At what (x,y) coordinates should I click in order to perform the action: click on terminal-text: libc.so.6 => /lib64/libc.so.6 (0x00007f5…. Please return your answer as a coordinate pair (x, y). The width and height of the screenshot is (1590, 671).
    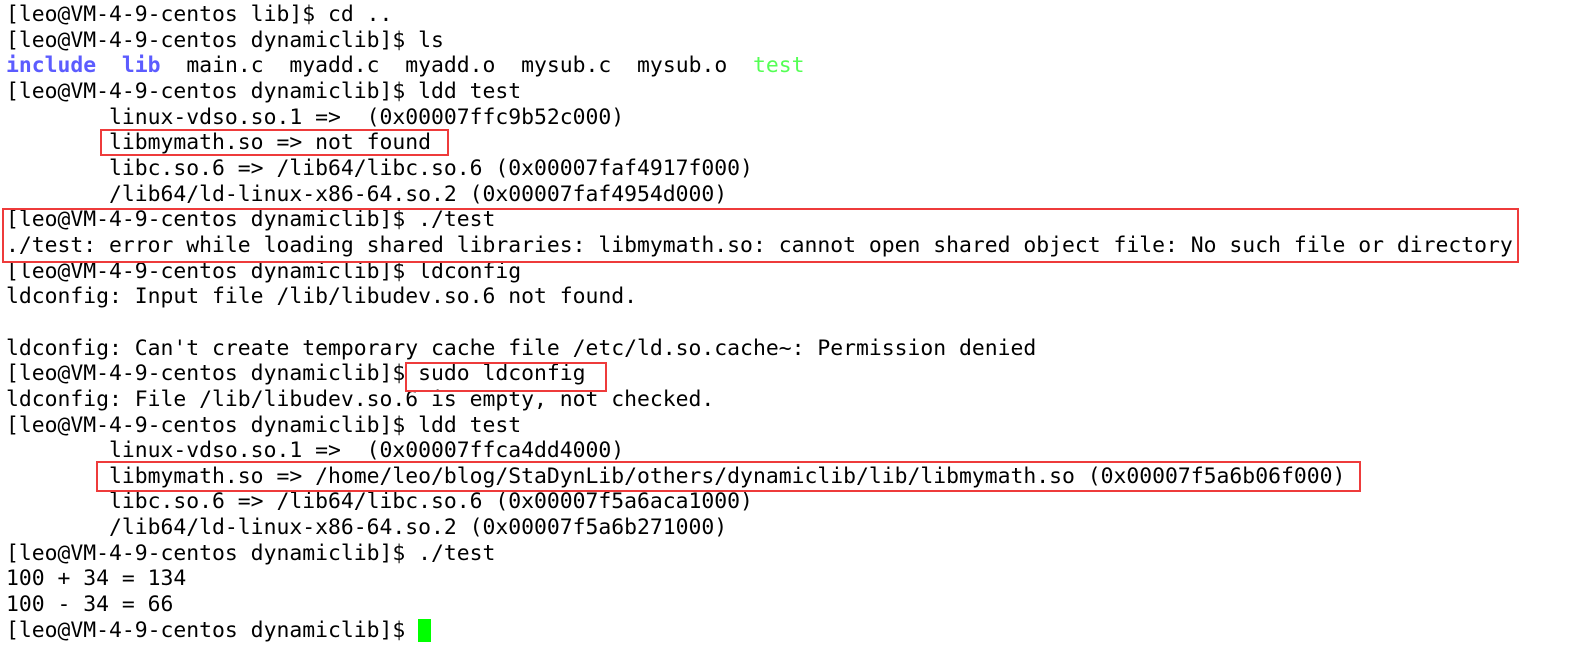
    Looking at the image, I should click on (379, 502).